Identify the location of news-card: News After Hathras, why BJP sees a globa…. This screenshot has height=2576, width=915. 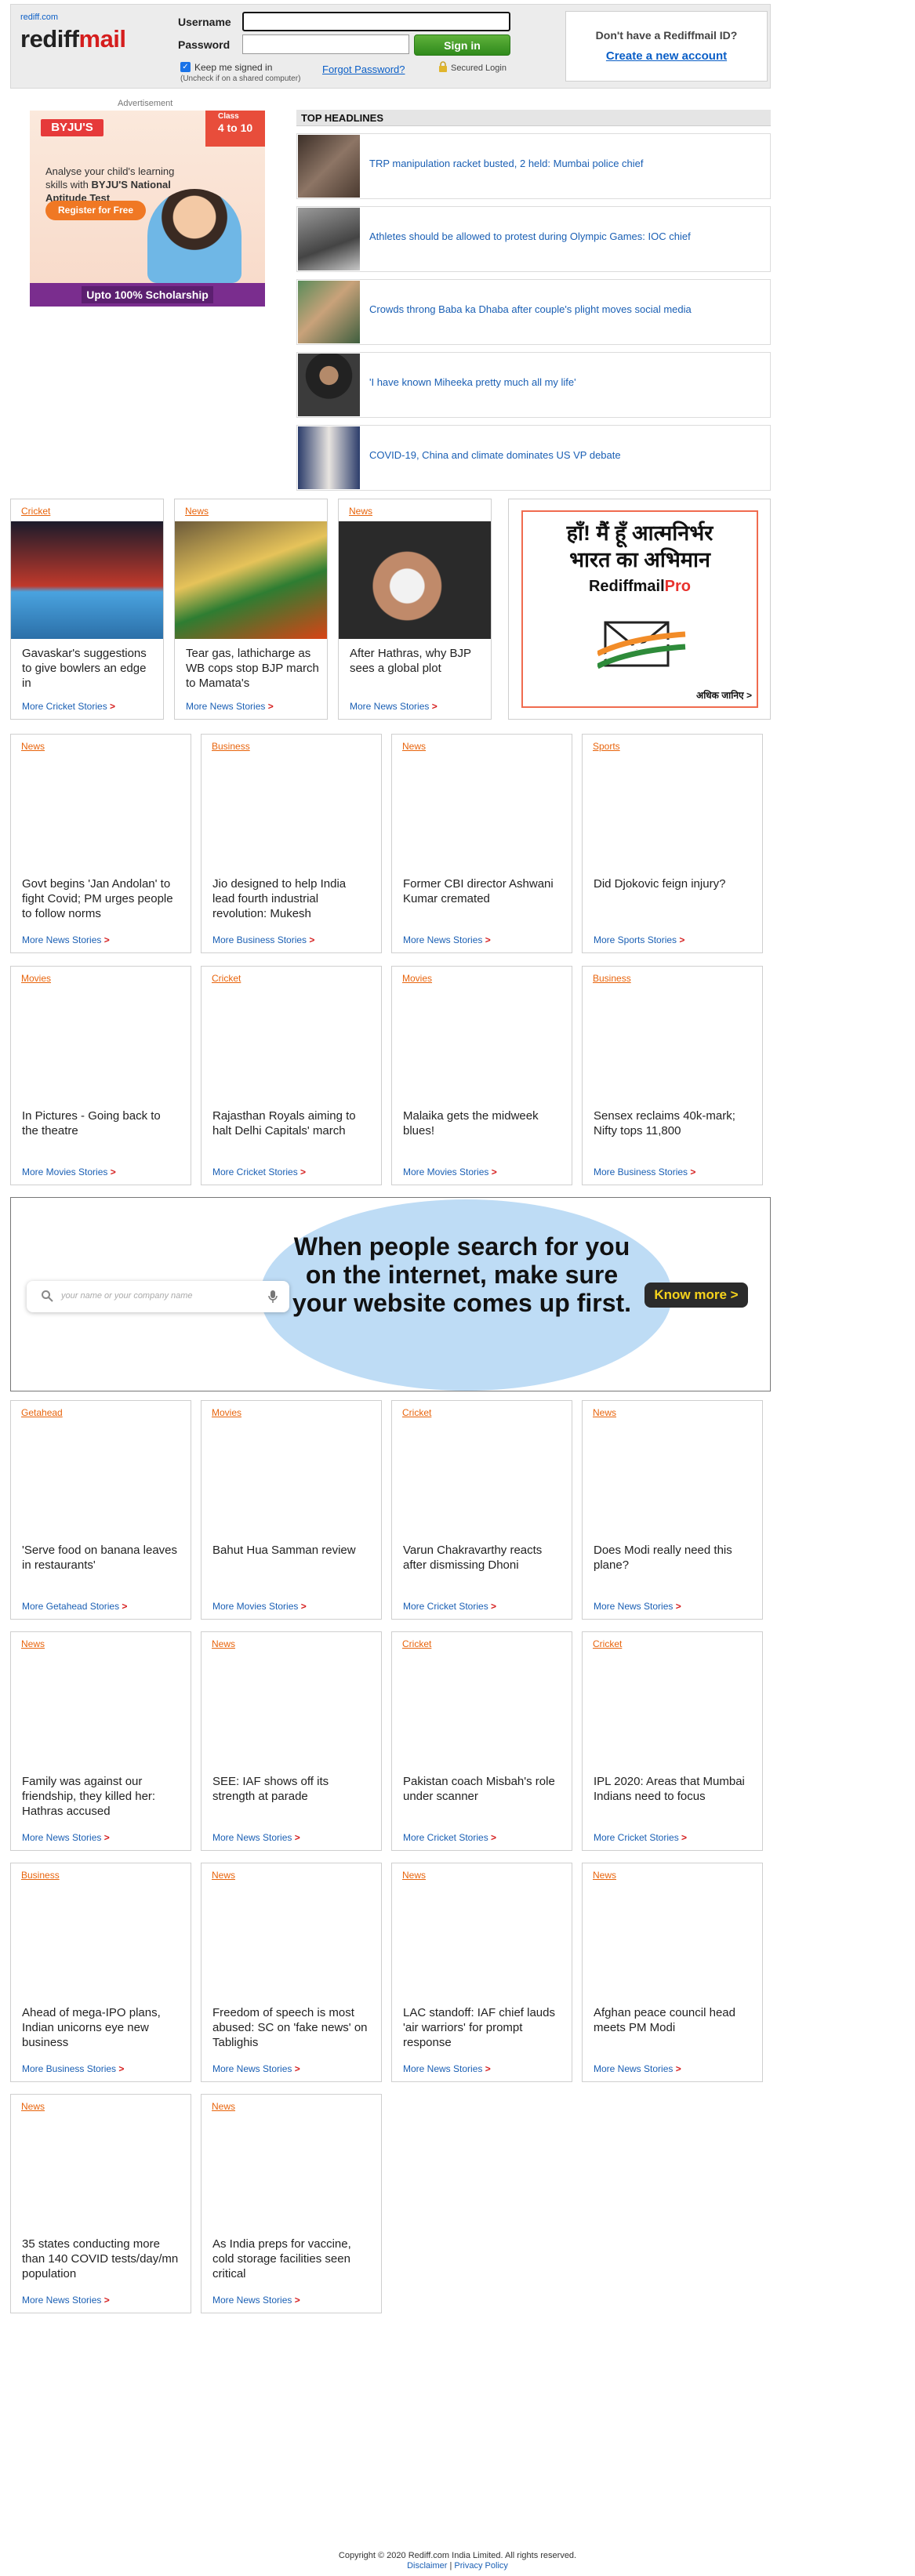
(415, 609).